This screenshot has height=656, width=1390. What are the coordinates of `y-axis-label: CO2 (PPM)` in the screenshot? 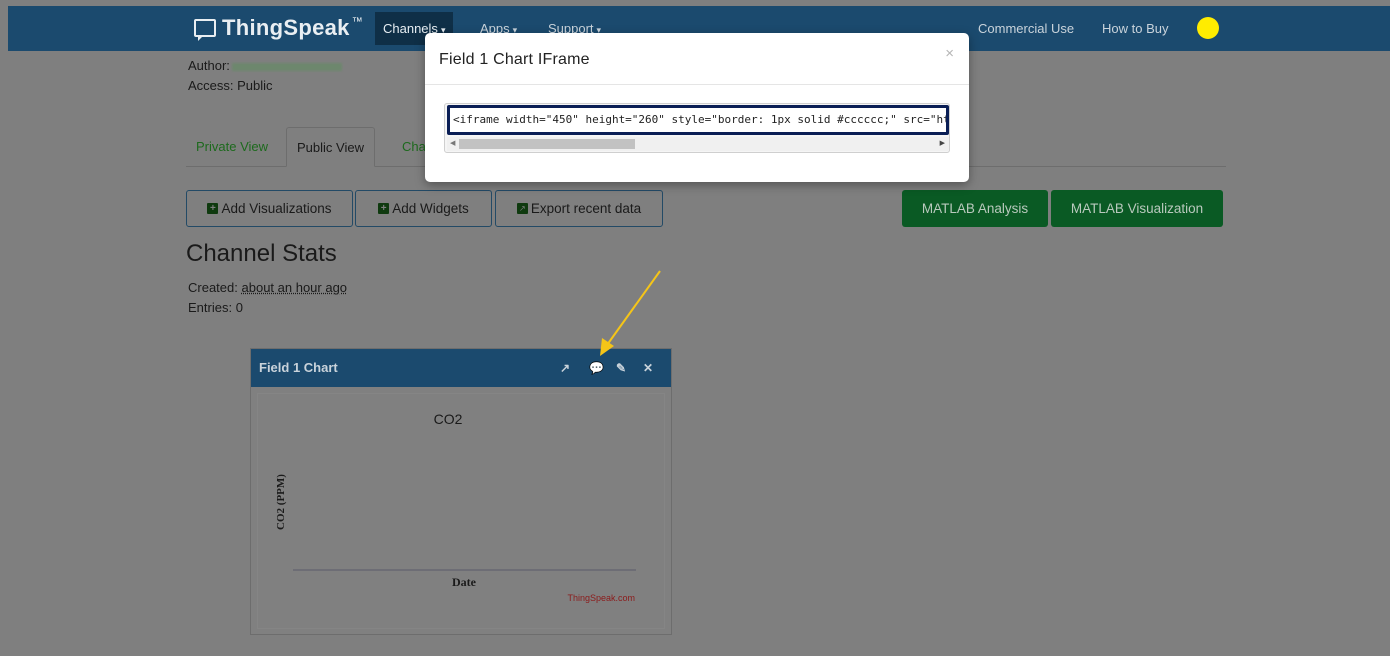 It's located at (281, 502).